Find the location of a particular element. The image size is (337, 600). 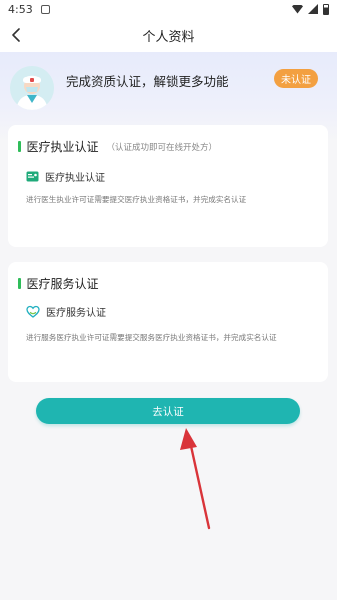

back-button is located at coordinates (16, 35).